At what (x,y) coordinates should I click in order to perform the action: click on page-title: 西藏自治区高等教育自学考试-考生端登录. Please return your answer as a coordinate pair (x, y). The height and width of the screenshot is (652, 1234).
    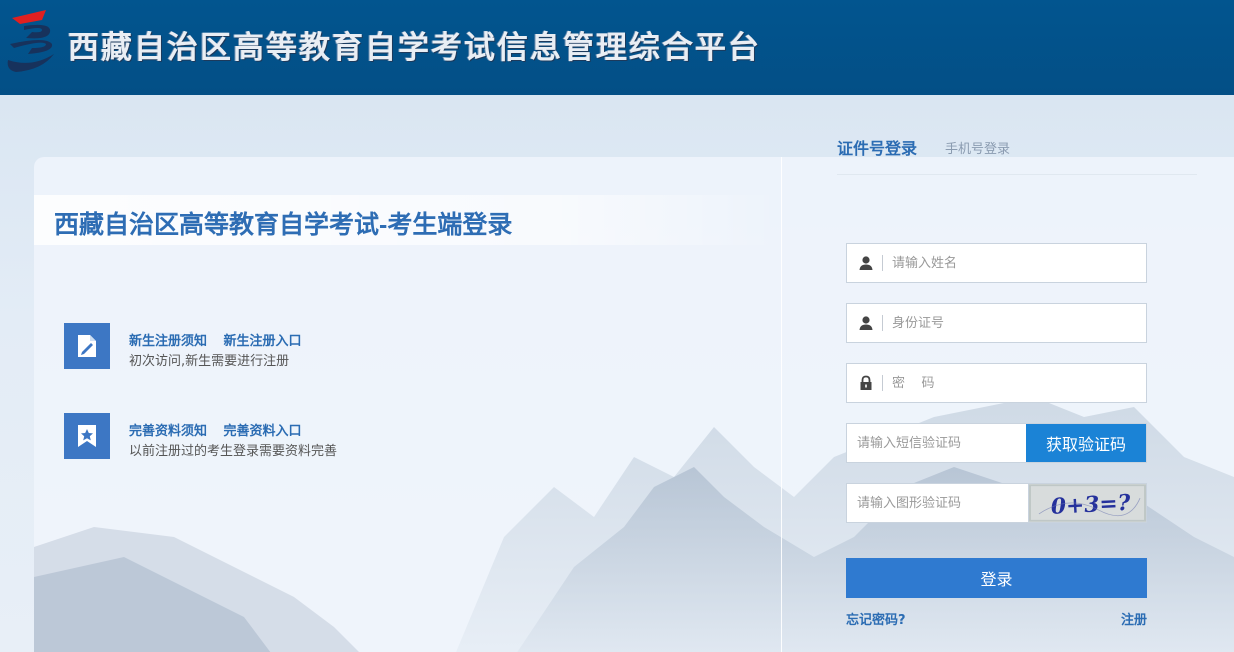
    Looking at the image, I should click on (283, 225).